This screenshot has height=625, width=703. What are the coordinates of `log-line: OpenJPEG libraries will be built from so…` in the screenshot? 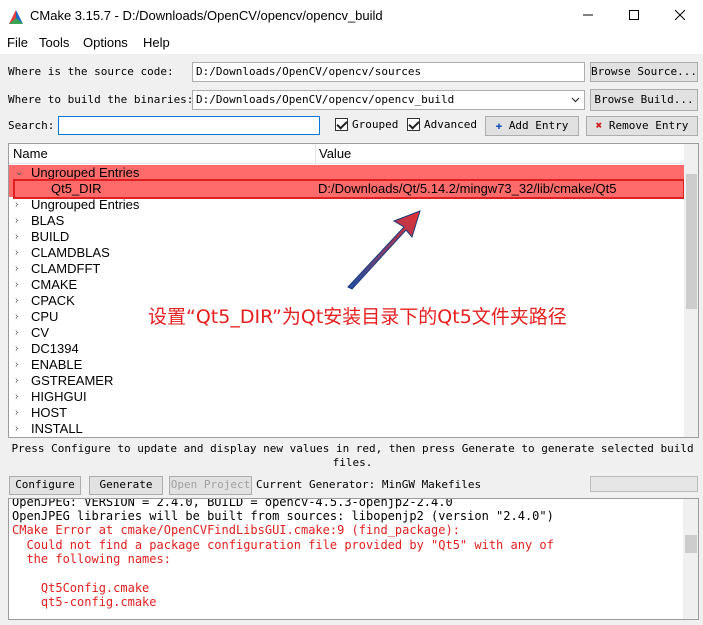 It's located at (283, 516).